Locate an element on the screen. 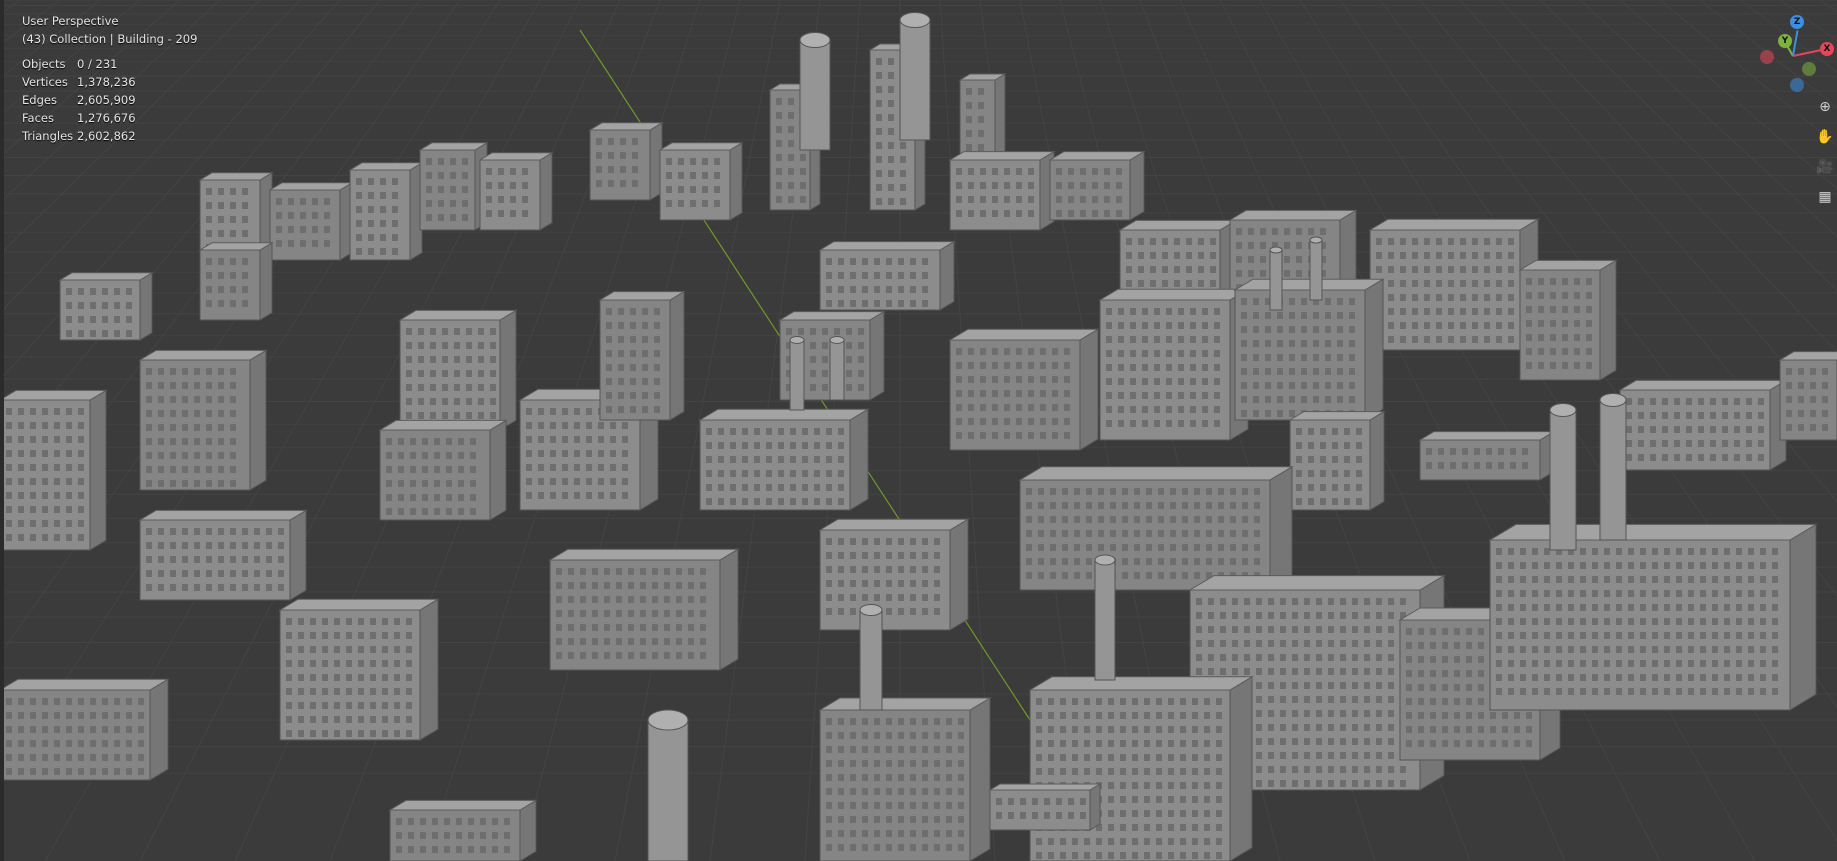 The height and width of the screenshot is (861, 1837). neg-x-axis-ball is located at coordinates (1767, 57).